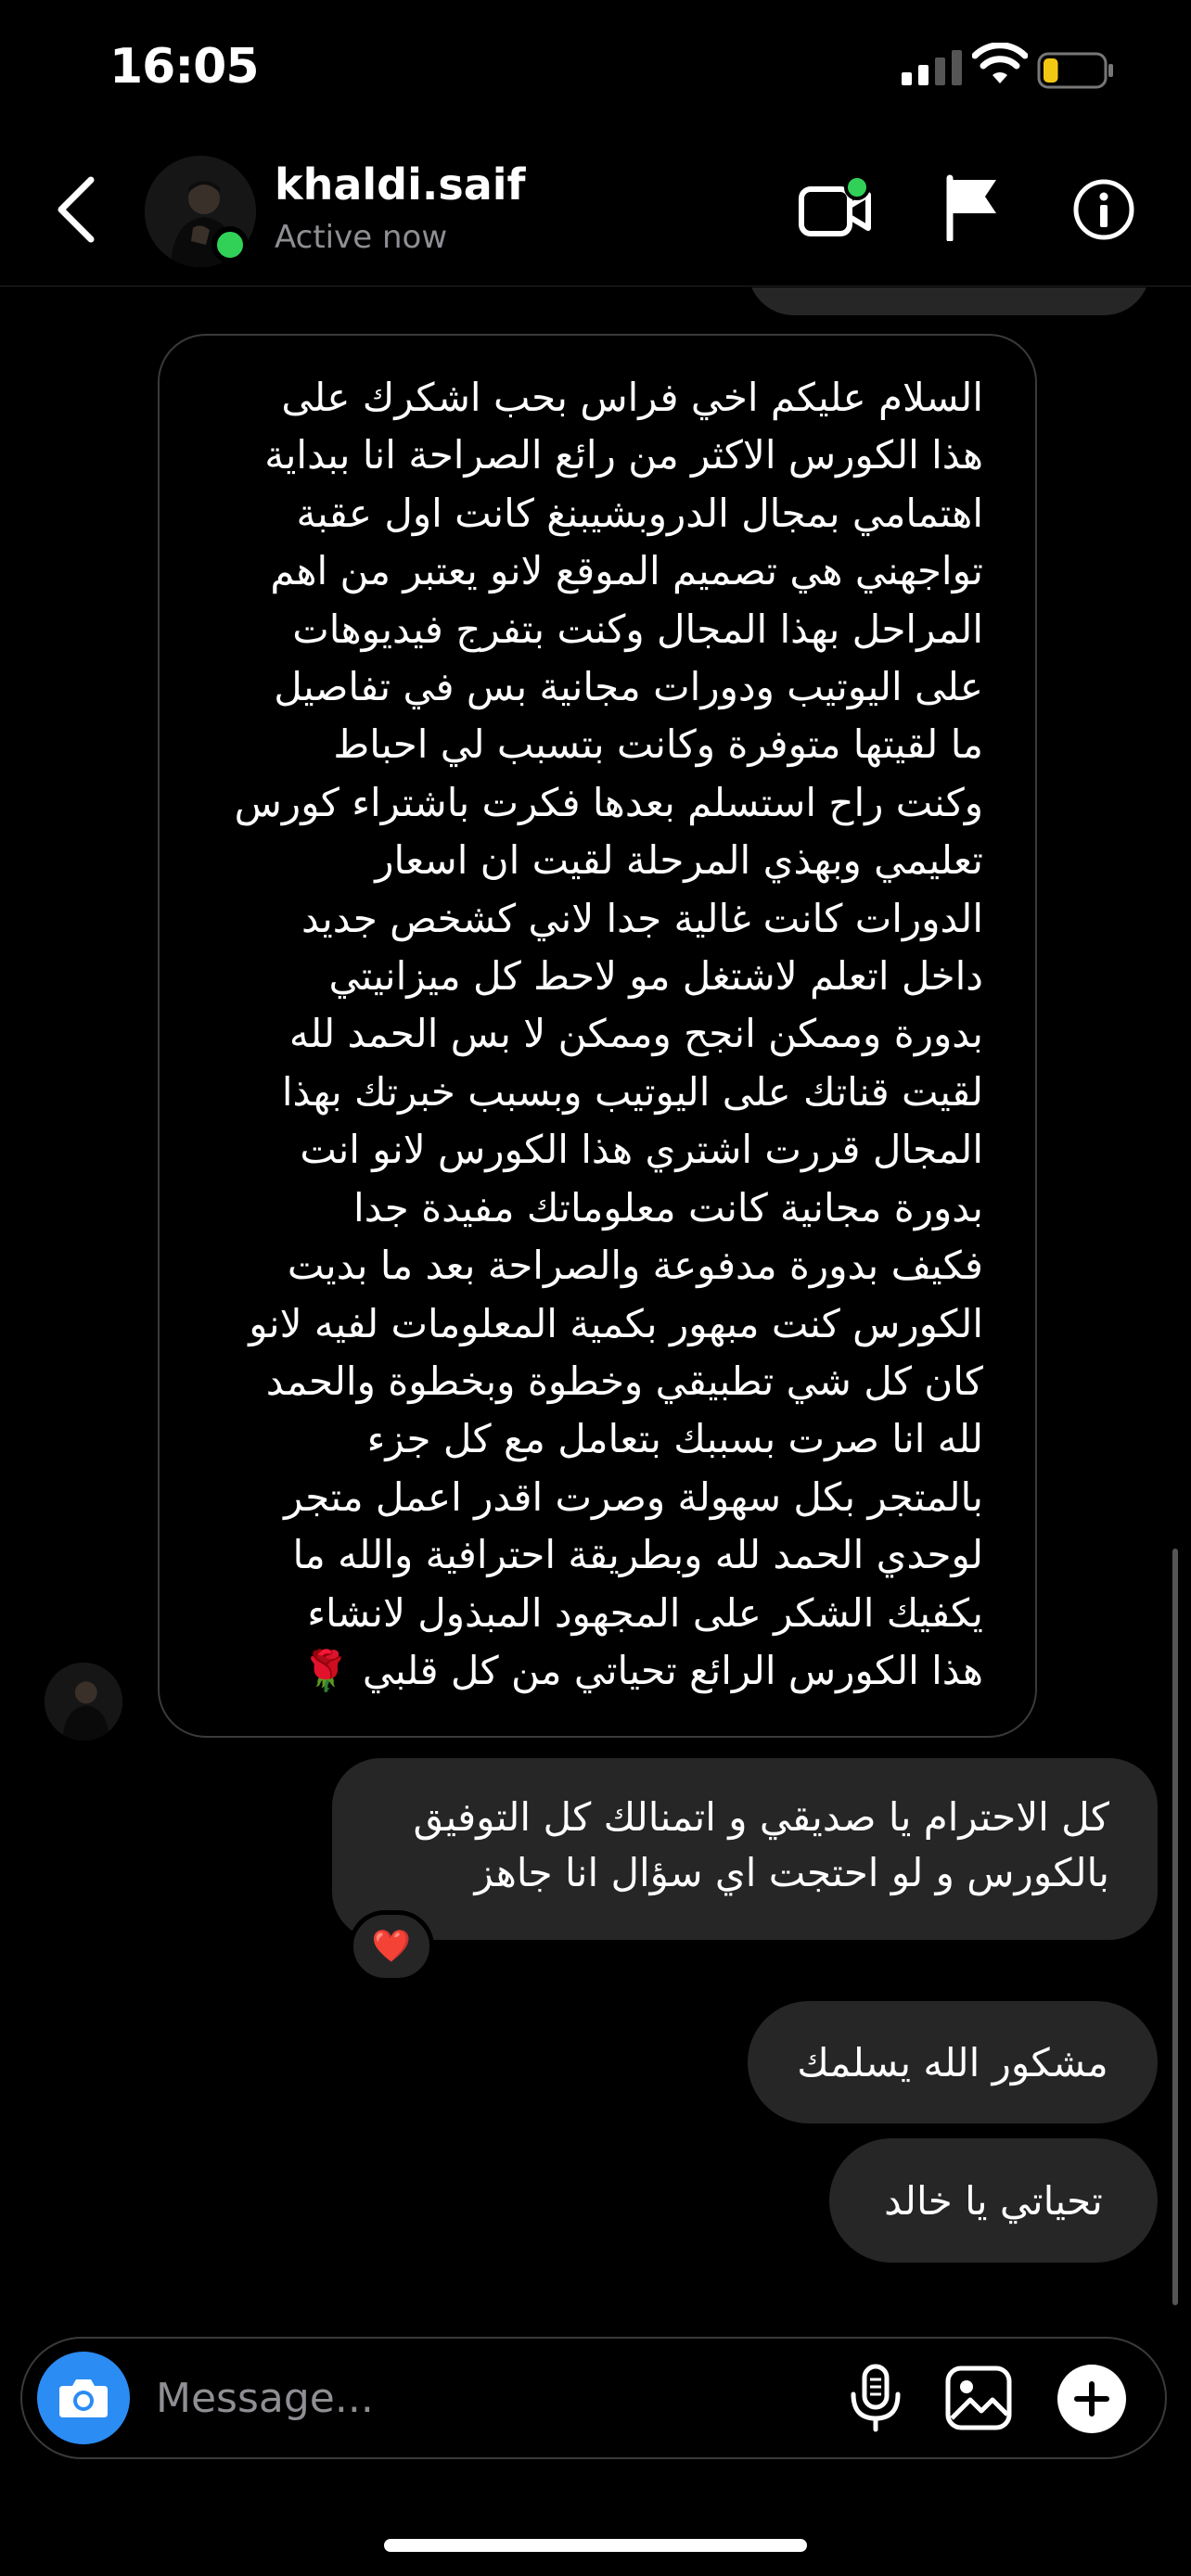 The image size is (1191, 2576). Describe the element at coordinates (400, 185) in the screenshot. I see `chat-username: khaldi.saif` at that location.